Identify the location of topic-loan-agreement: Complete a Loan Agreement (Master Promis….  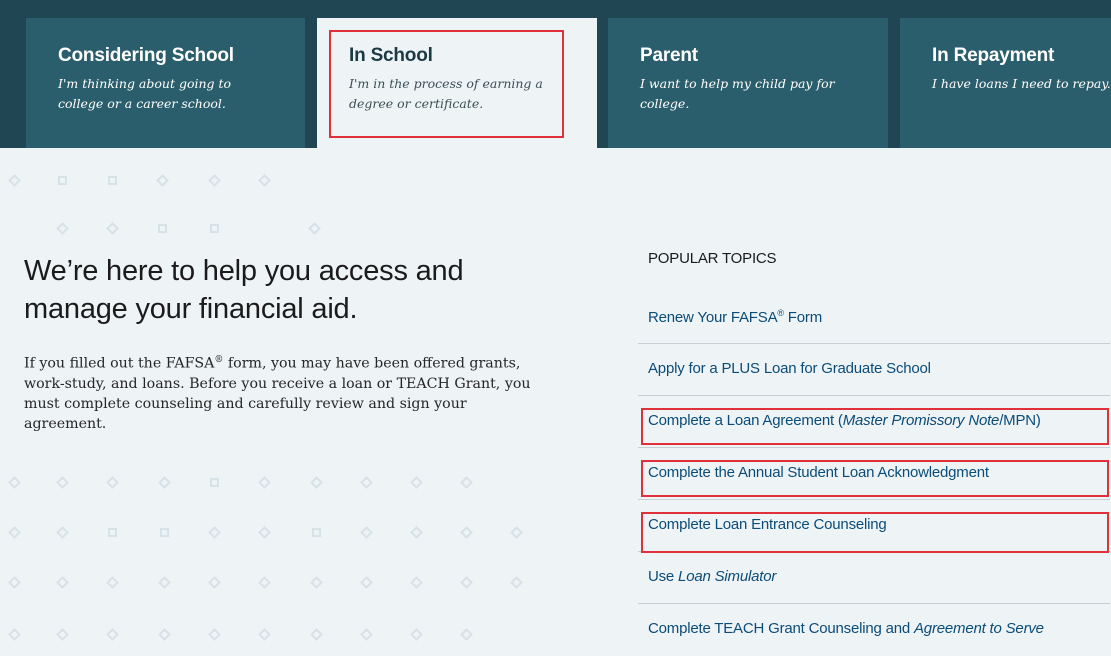
(874, 422).